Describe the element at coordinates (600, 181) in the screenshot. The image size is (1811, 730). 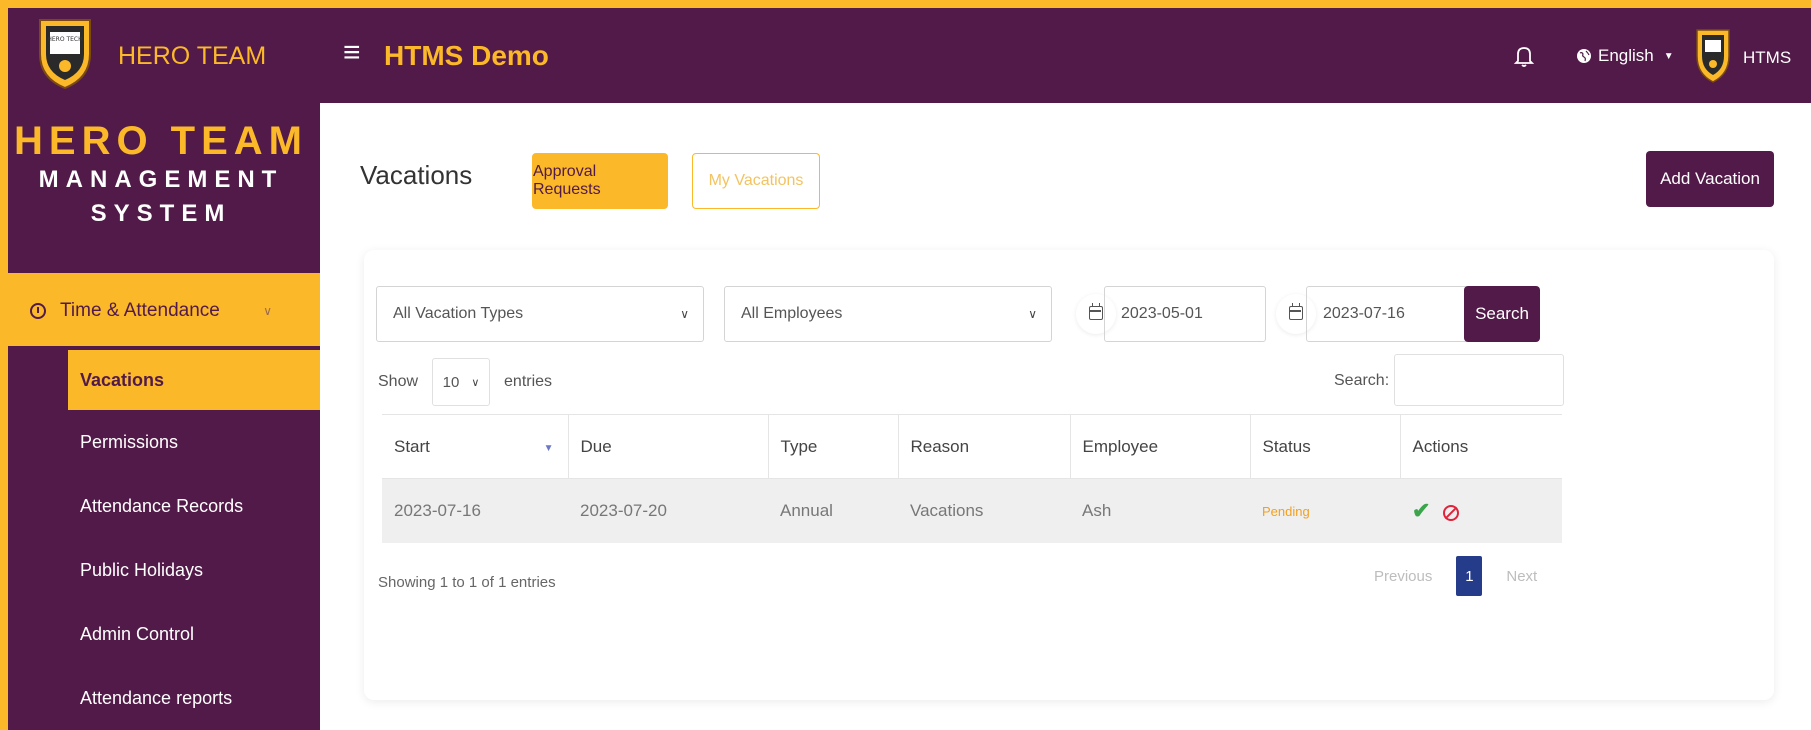
I see `tab-approval-requests: Approval Requests` at that location.